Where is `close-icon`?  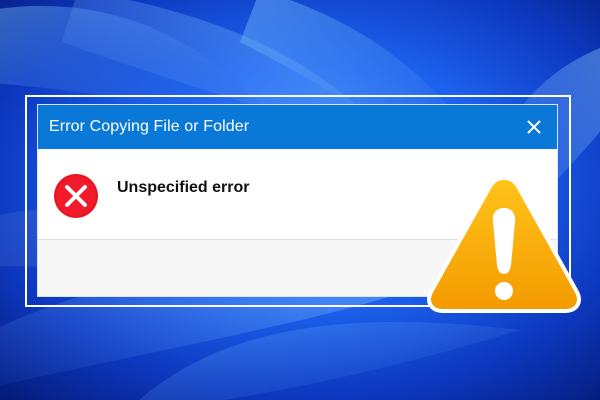
close-icon is located at coordinates (534, 127).